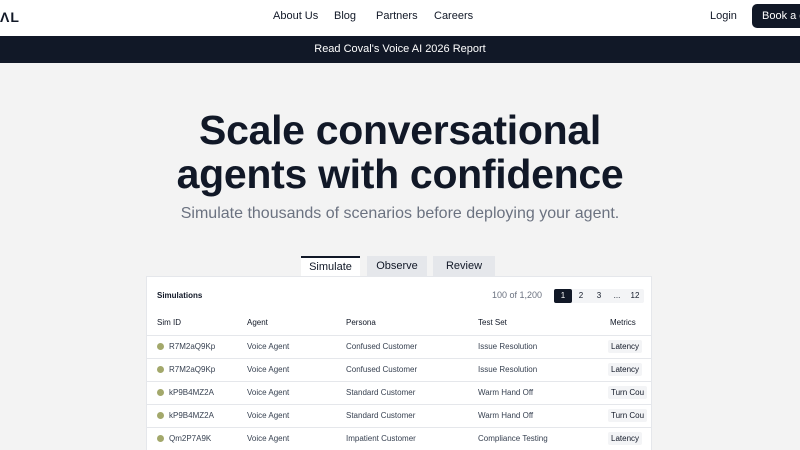 Image resolution: width=800 pixels, height=450 pixels. Describe the element at coordinates (400, 130) in the screenshot. I see `hero-title-line-1: Scale conversational` at that location.